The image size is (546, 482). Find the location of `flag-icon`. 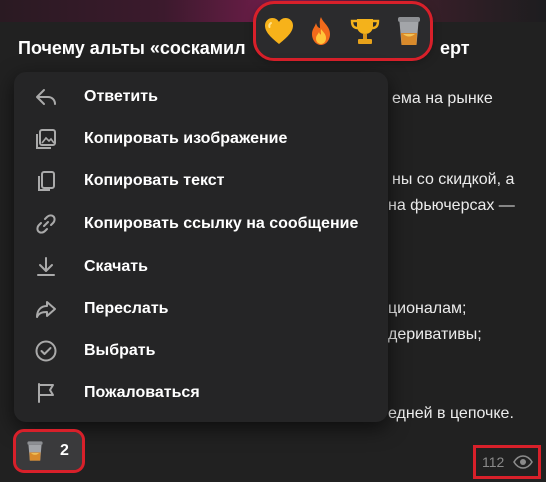

flag-icon is located at coordinates (46, 393).